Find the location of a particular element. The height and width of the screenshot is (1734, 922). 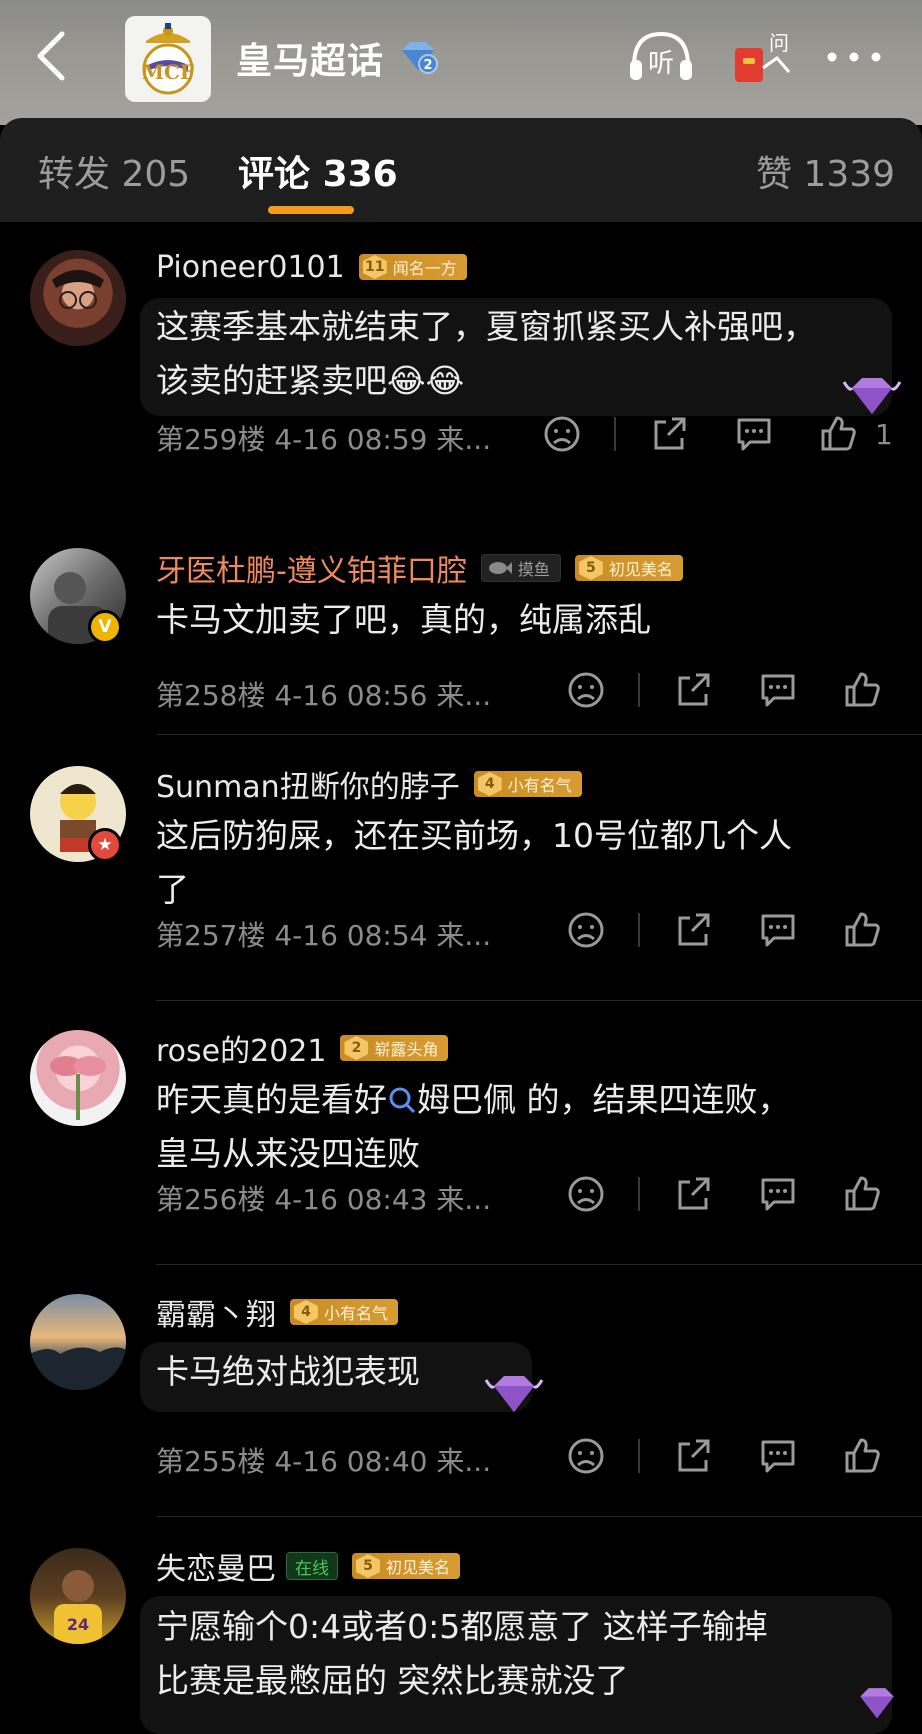

tab-bar: 转发 205 评论 336 赞 1339 is located at coordinates (461, 170).